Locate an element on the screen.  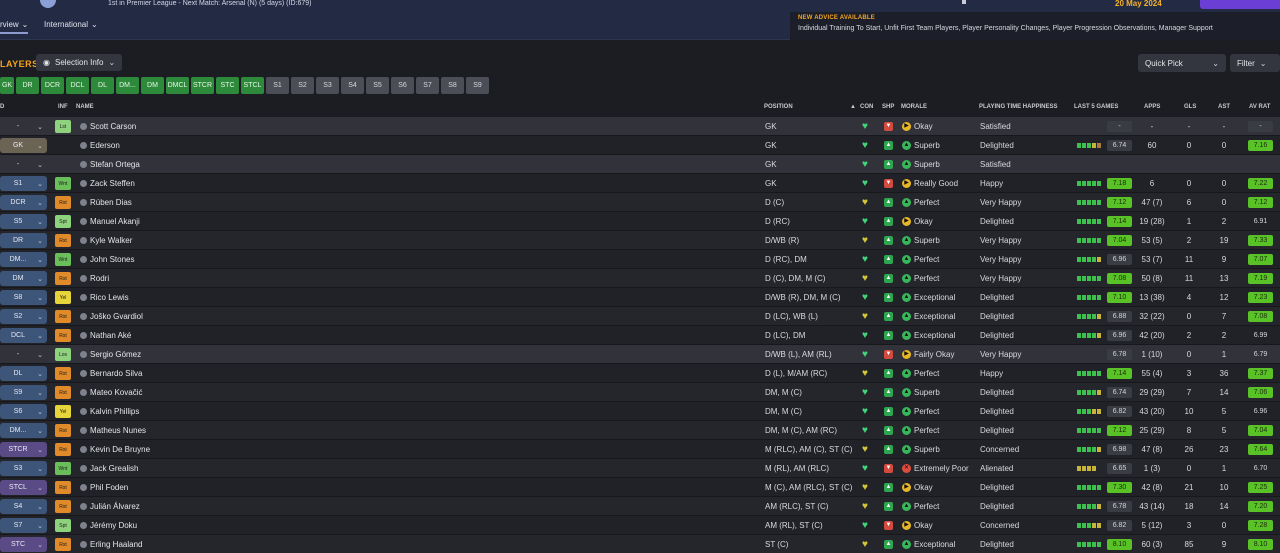
selection-dropdown: DCL ⌄ is located at coordinates (23, 335).